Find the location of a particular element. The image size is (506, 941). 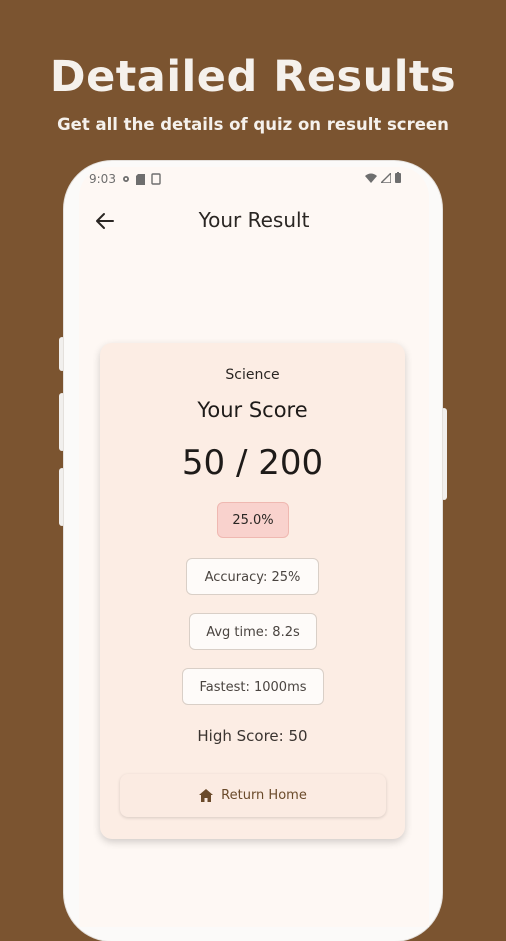

score-label: Your Score is located at coordinates (252, 410).